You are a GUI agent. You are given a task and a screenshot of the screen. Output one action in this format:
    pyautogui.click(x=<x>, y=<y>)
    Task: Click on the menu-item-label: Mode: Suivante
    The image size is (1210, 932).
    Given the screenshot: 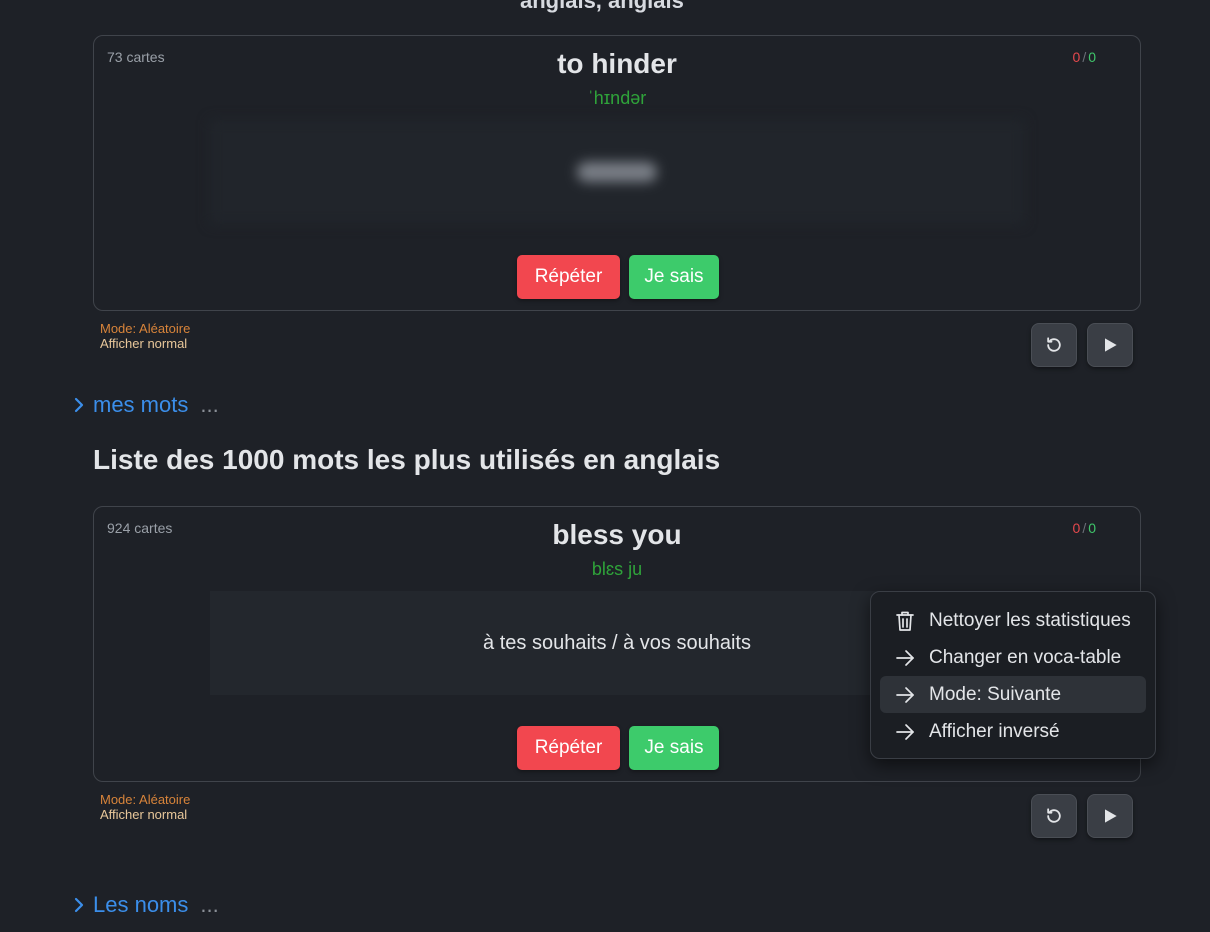 What is the action you would take?
    pyautogui.click(x=995, y=694)
    